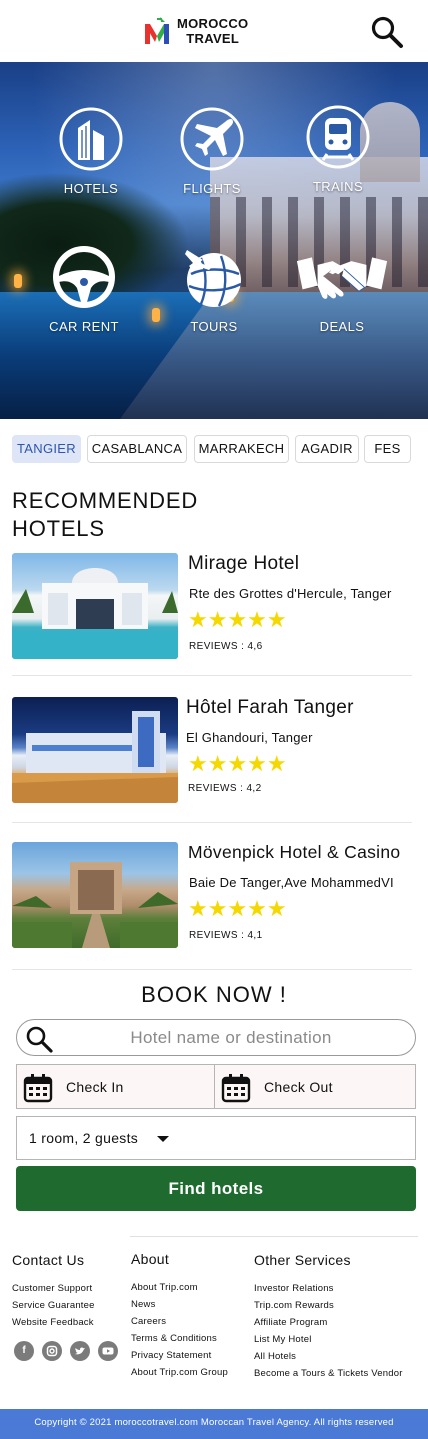 The height and width of the screenshot is (1439, 428). What do you see at coordinates (255, 646) in the screenshot?
I see `reviews-value: 4,6` at bounding box center [255, 646].